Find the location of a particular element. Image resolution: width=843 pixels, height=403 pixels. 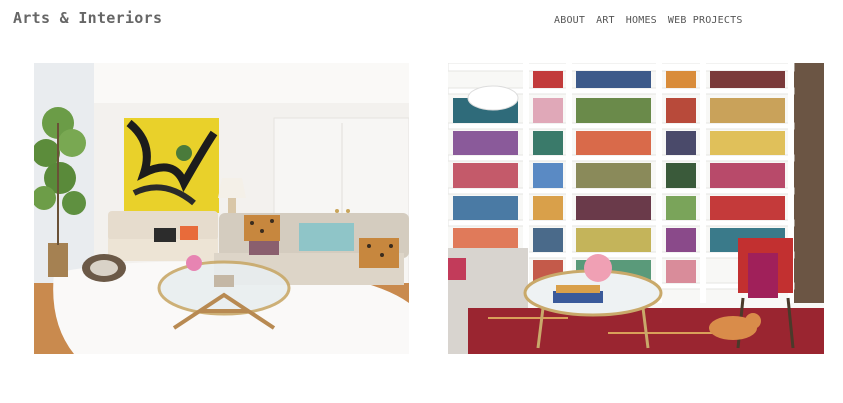

nav-web-projects: WEB PROJECTS is located at coordinates (705, 20).